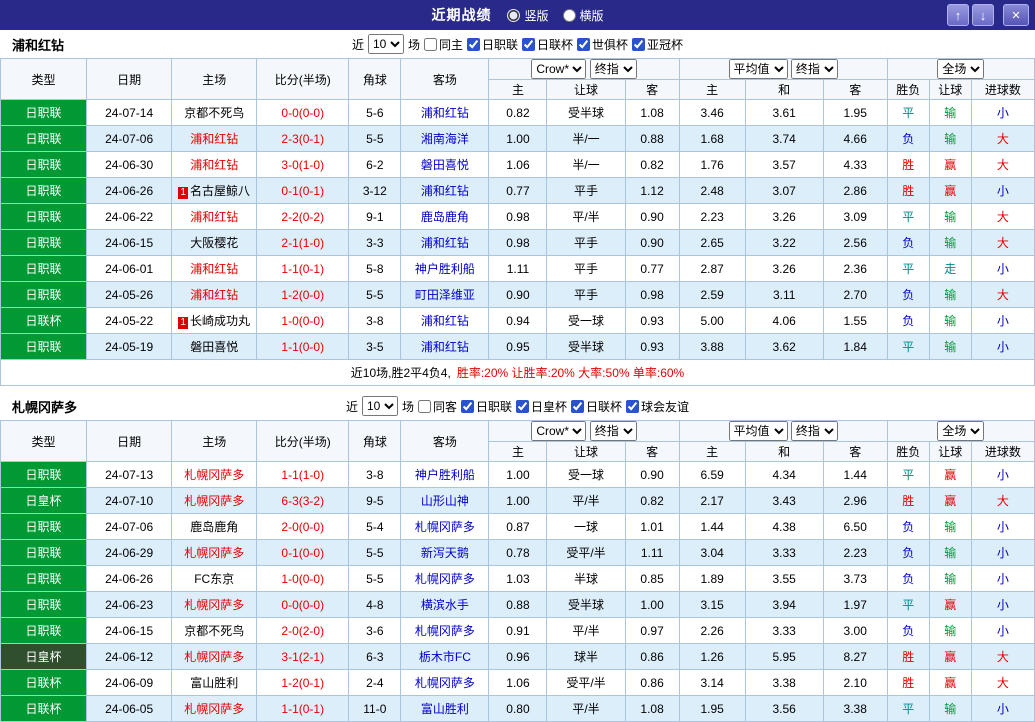  I want to click on league-filter-friendly: 球会友谊, so click(657, 406).